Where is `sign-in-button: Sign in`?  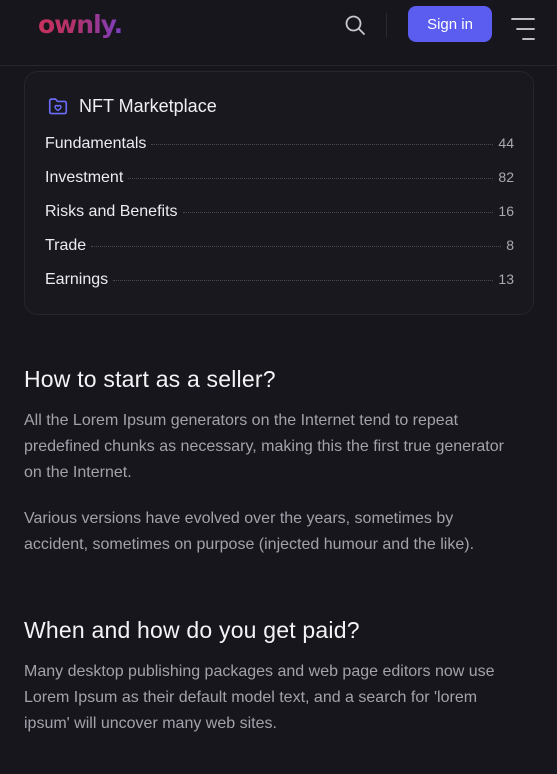 sign-in-button: Sign in is located at coordinates (450, 24).